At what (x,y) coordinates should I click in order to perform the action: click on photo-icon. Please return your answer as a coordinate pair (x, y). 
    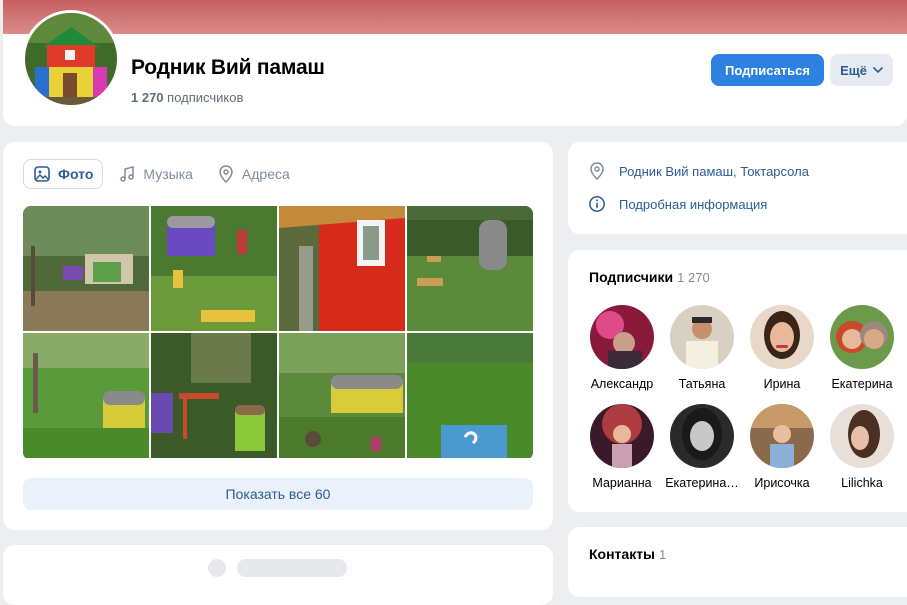
    Looking at the image, I should click on (42, 174).